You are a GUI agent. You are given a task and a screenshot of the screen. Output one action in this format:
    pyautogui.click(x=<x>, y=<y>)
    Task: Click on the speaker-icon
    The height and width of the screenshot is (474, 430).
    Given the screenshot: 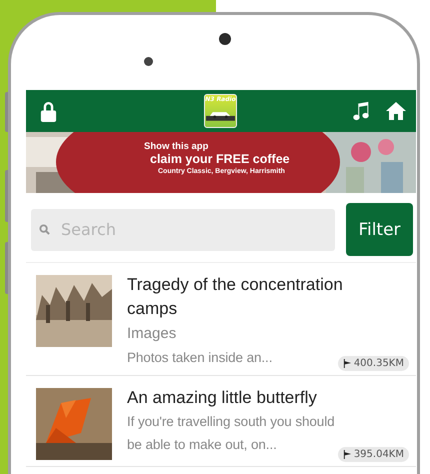 What is the action you would take?
    pyautogui.click(x=225, y=39)
    